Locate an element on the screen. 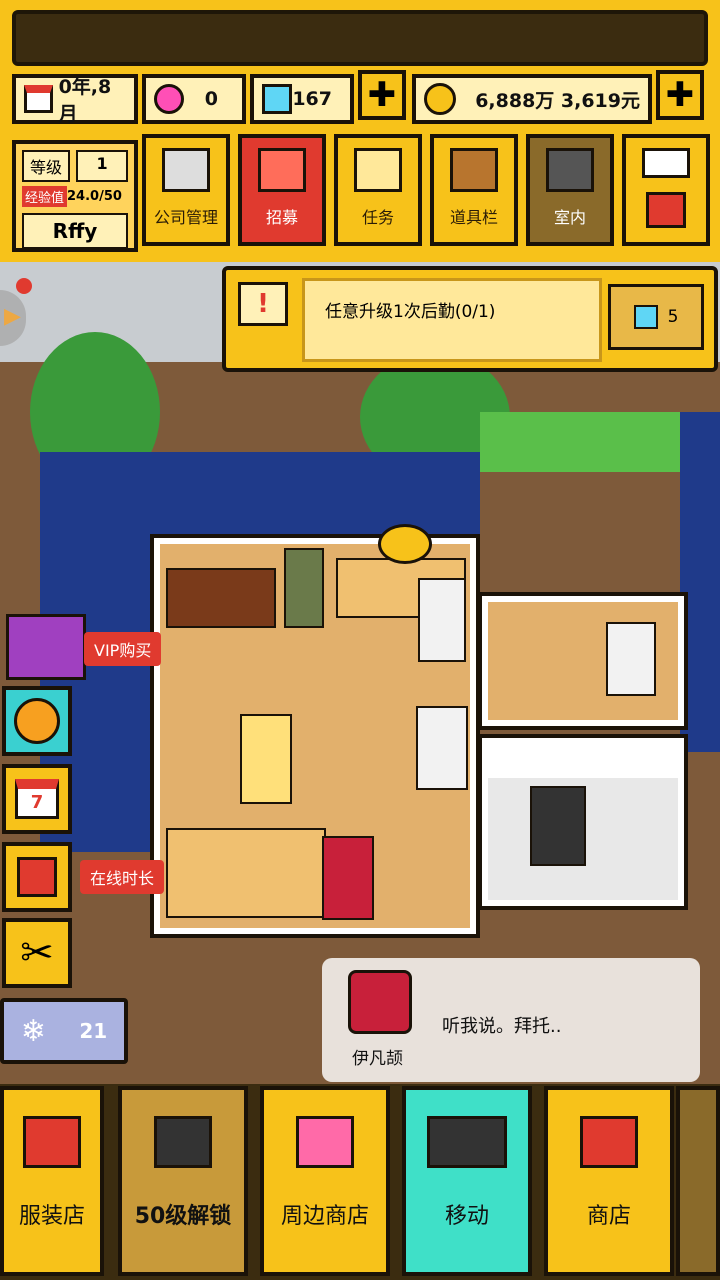 This screenshot has height=1280, width=720. calendar-day-icon: 7 is located at coordinates (37, 799).